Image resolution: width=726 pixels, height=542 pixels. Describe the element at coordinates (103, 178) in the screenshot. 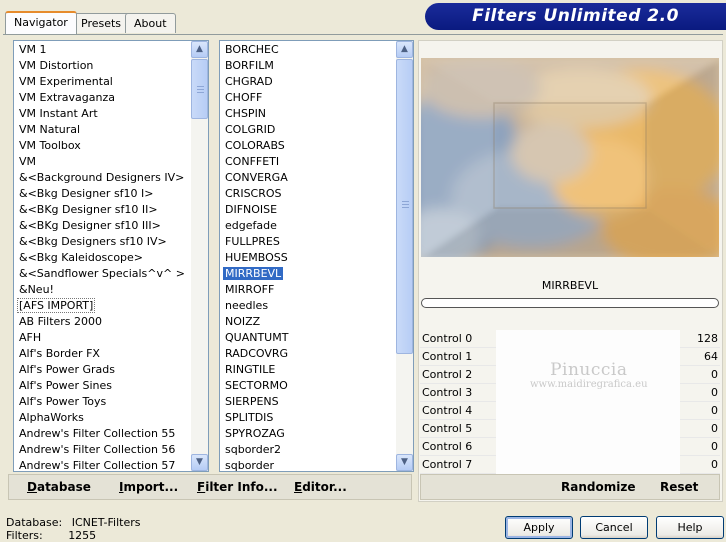

I see `list-item: &<Background Designers IV>` at that location.